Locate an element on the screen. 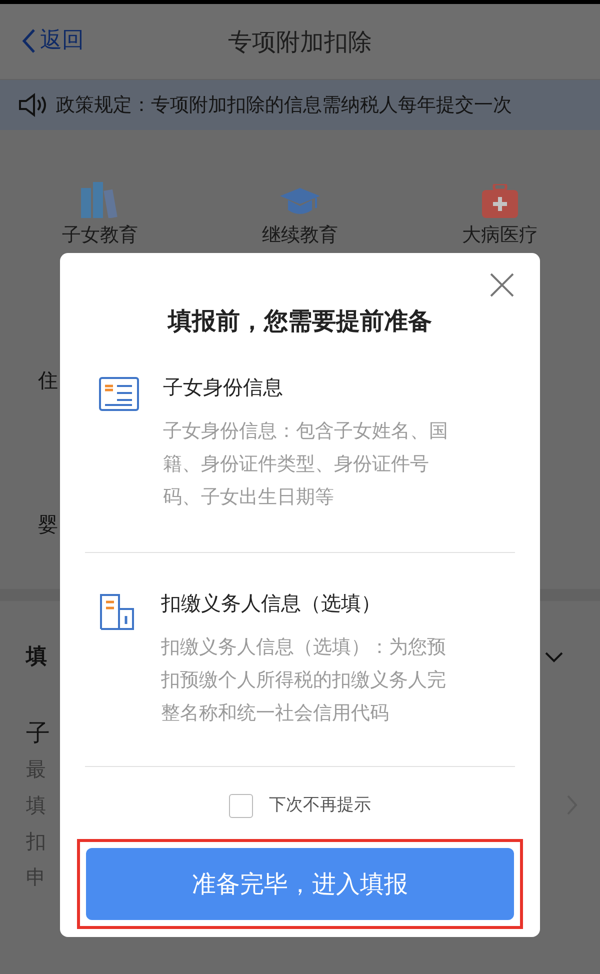  category-label: 住 is located at coordinates (49, 380).